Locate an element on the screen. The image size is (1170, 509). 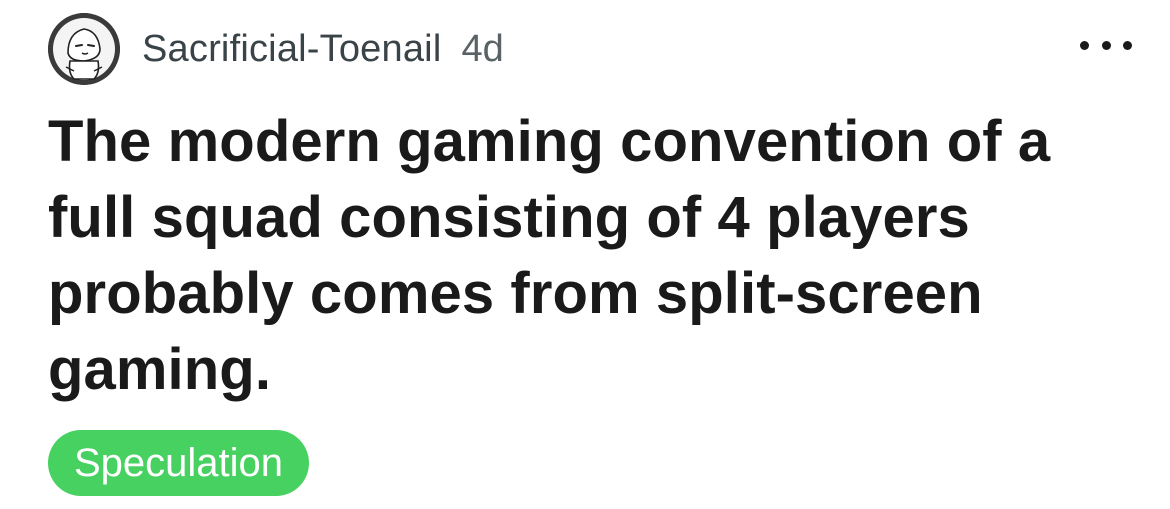
more-options-icon is located at coordinates (1106, 45).